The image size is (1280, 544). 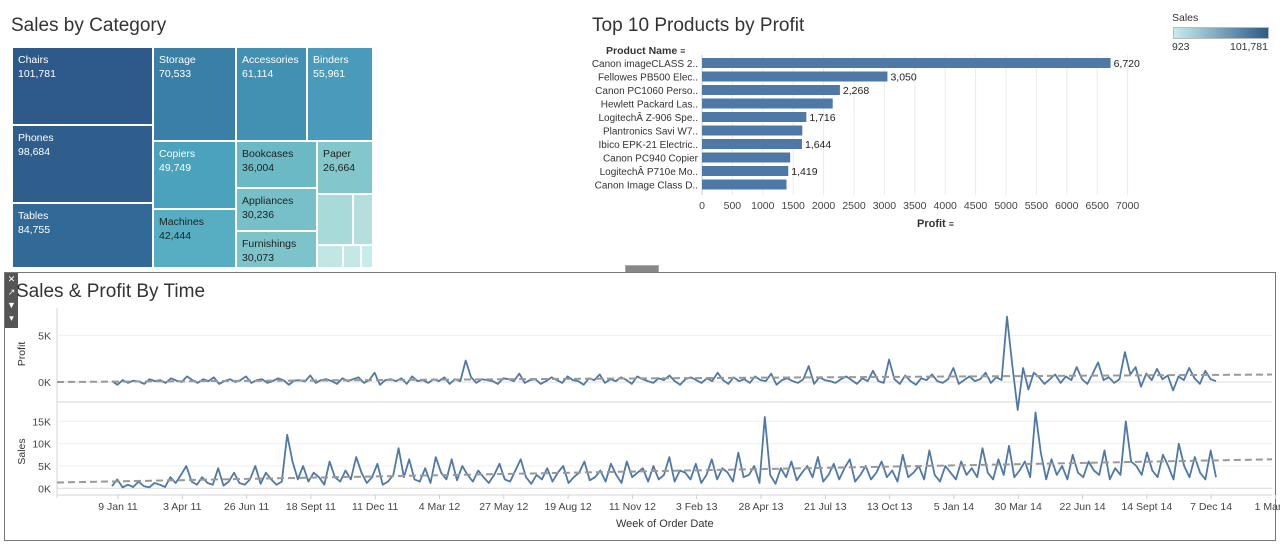 I want to click on bar-chart-title: Top 10 Products by Profit, so click(x=698, y=25).